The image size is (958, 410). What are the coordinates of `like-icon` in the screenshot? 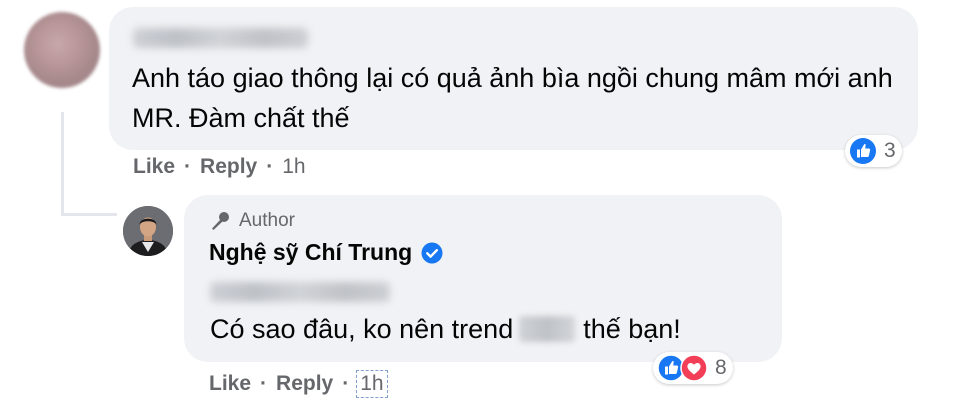 It's located at (863, 151).